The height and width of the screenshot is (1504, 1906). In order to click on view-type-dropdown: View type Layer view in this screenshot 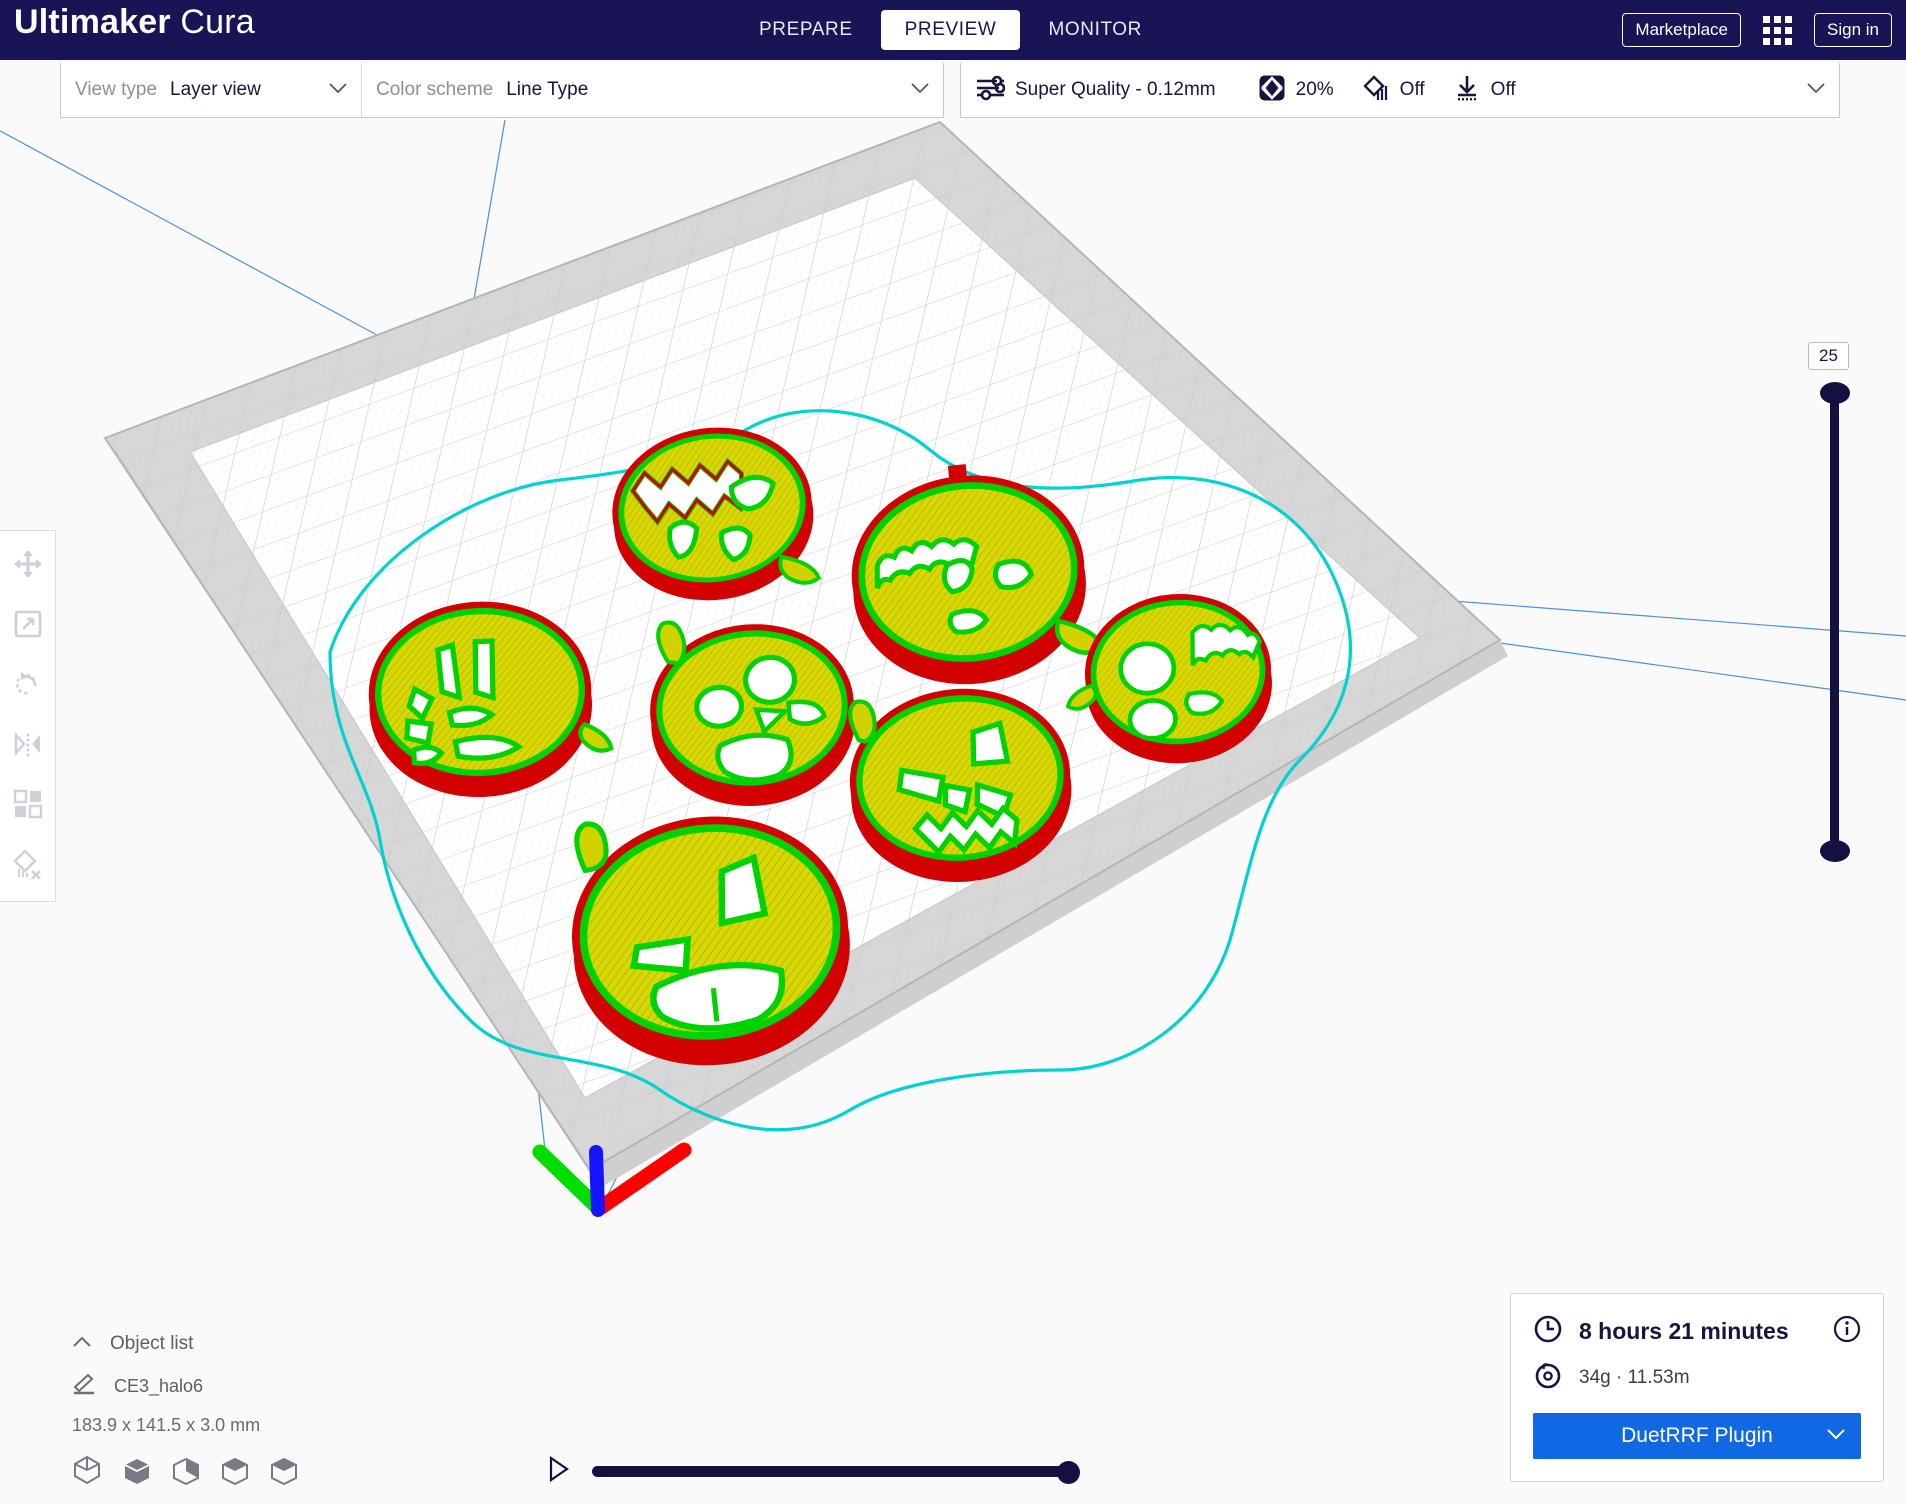, I will do `click(211, 90)`.